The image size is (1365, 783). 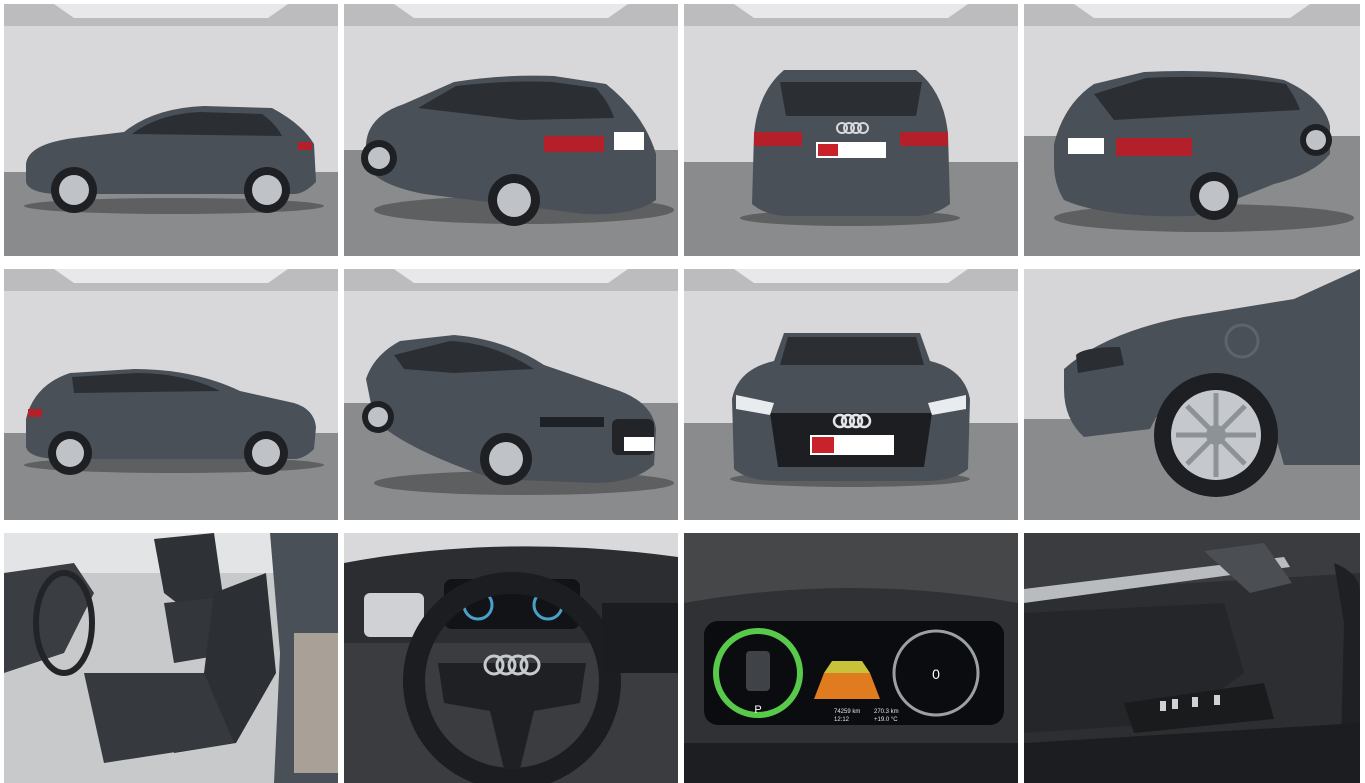 What do you see at coordinates (757, 710) in the screenshot?
I see `cluster-gear: P` at bounding box center [757, 710].